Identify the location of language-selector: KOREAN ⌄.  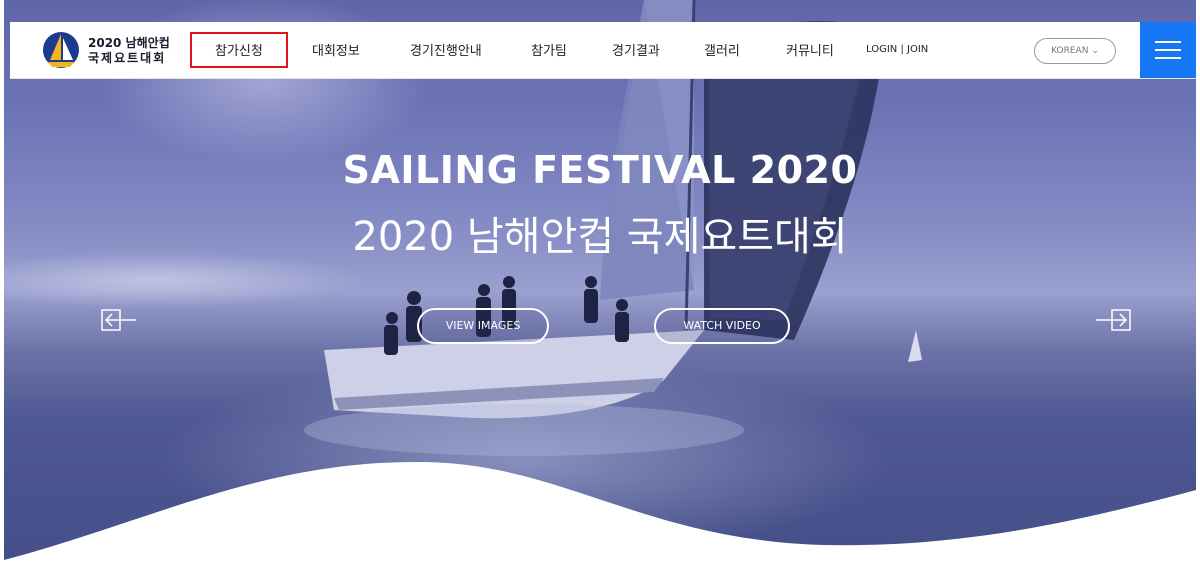
(1075, 51).